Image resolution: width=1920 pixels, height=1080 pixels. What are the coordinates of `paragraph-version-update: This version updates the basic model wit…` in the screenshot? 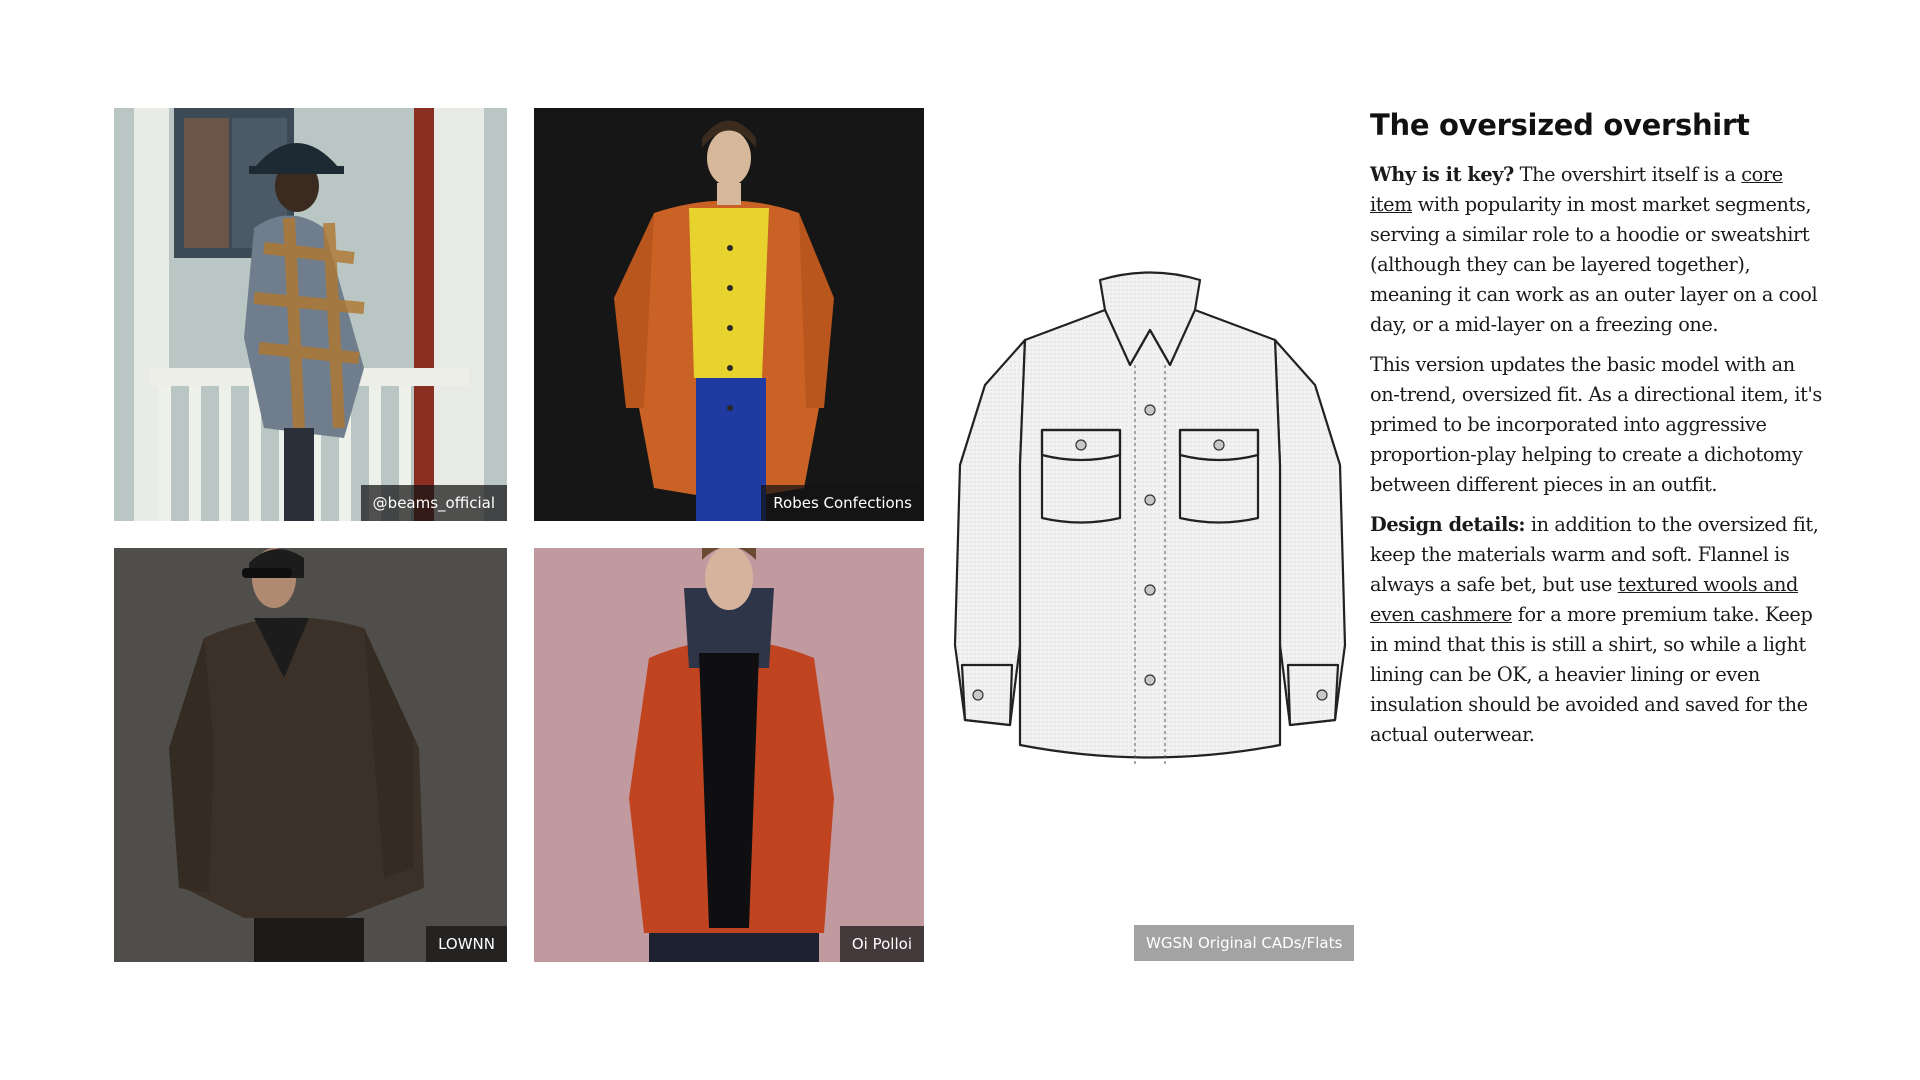 It's located at (1596, 424).